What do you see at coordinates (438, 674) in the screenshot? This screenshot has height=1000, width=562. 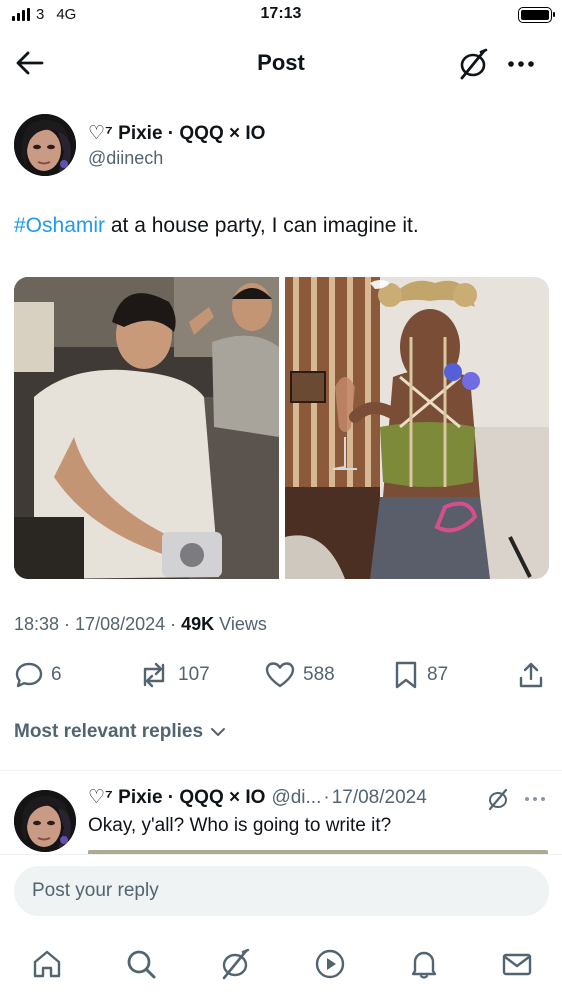 I see `bookmark-count: 87` at bounding box center [438, 674].